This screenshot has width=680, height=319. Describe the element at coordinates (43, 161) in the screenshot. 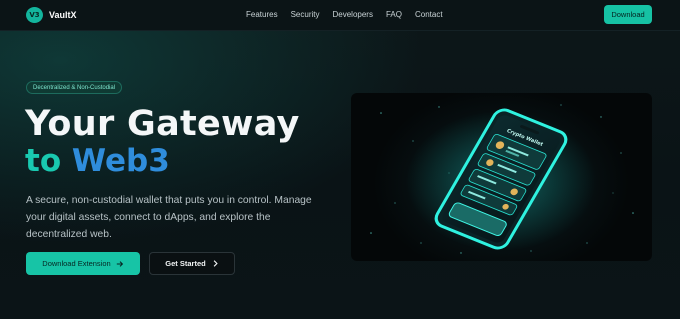

I see `headline-to: to` at that location.